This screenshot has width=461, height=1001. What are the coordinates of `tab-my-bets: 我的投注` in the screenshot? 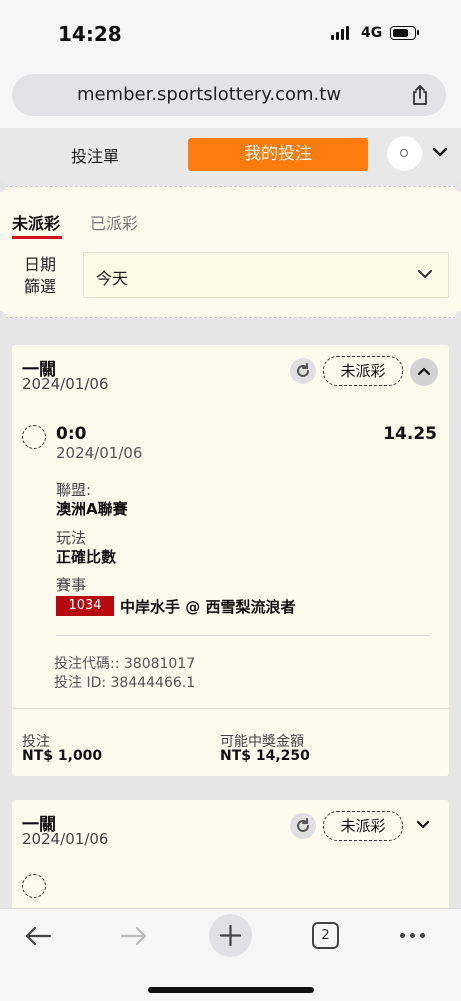 It's located at (278, 154).